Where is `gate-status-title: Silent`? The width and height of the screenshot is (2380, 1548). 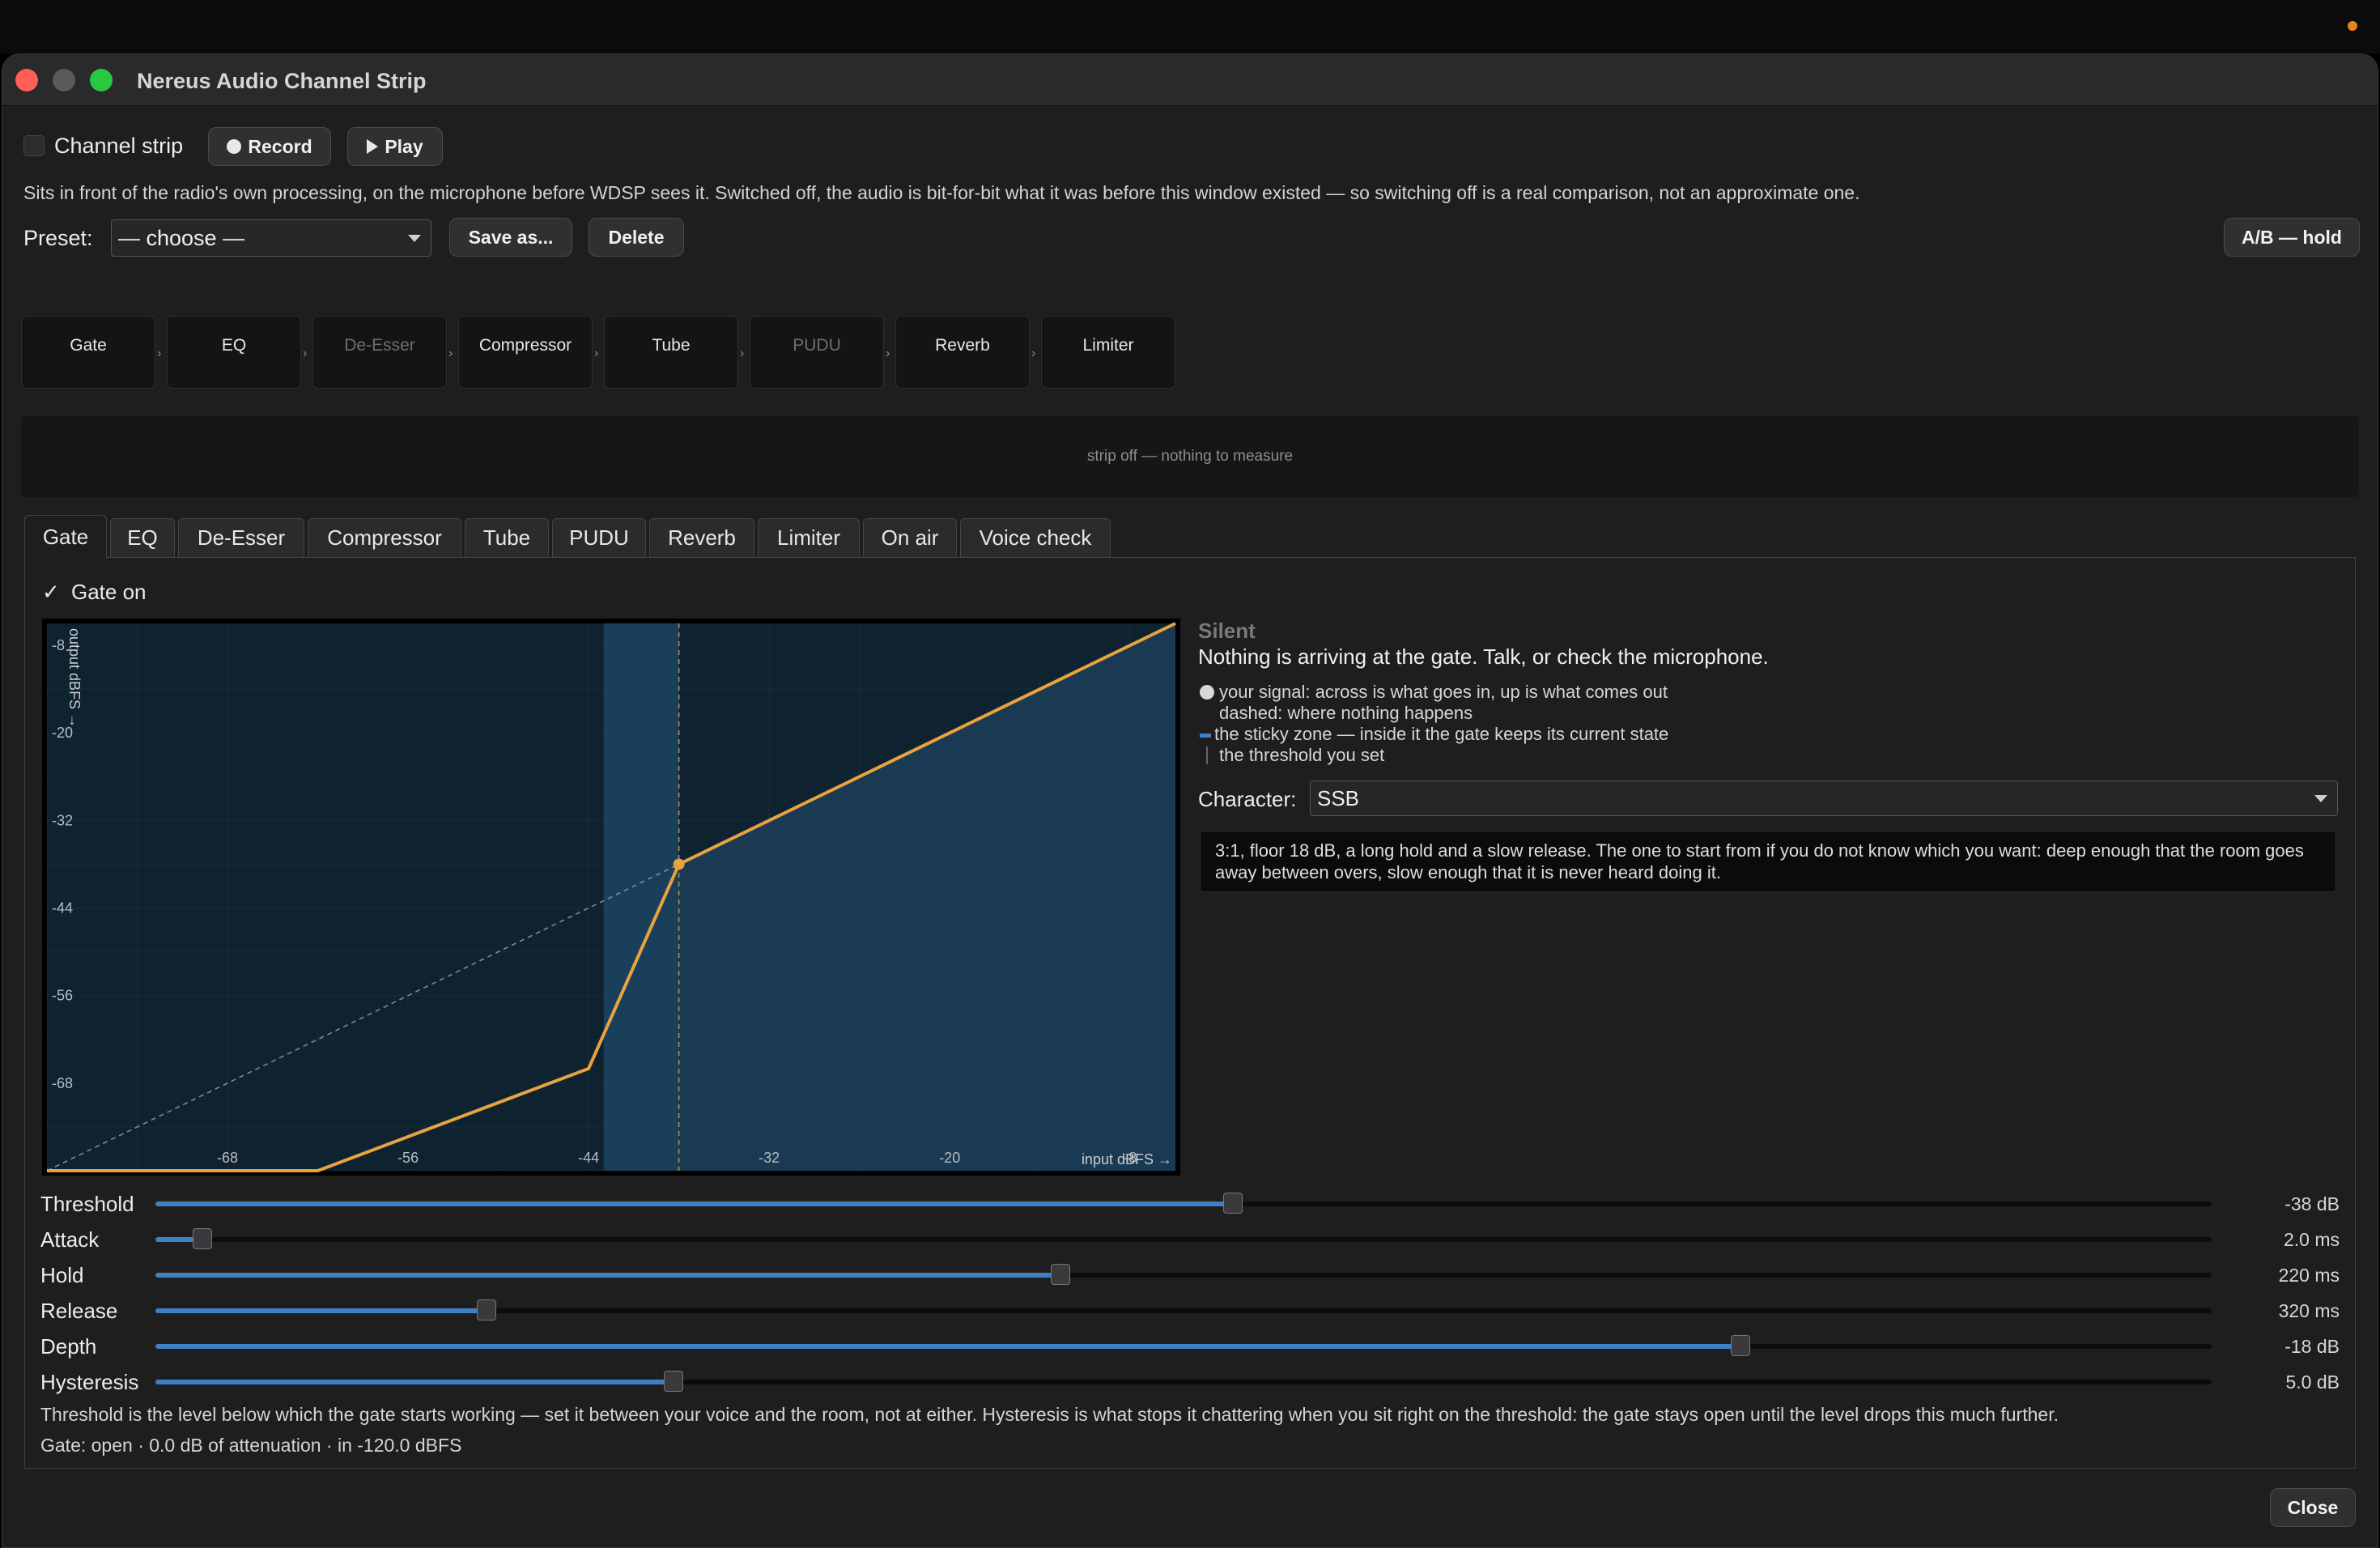 gate-status-title: Silent is located at coordinates (1227, 631).